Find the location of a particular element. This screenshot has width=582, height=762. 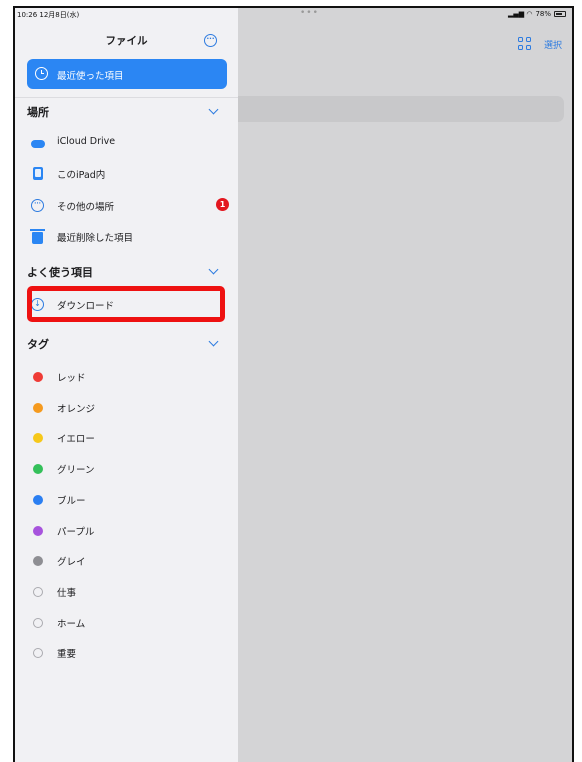

ipad-icon is located at coordinates (38, 173).